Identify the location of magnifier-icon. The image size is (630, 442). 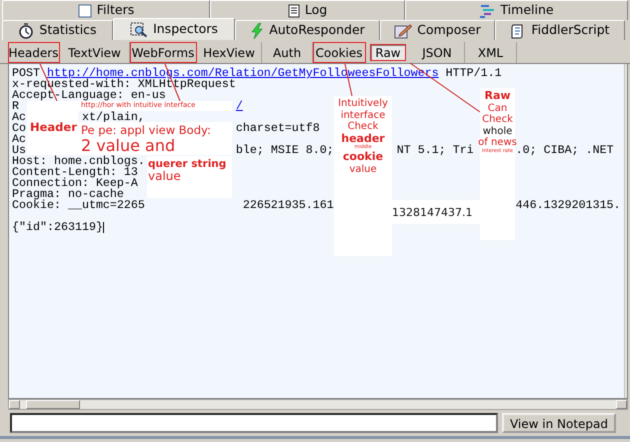
(139, 30).